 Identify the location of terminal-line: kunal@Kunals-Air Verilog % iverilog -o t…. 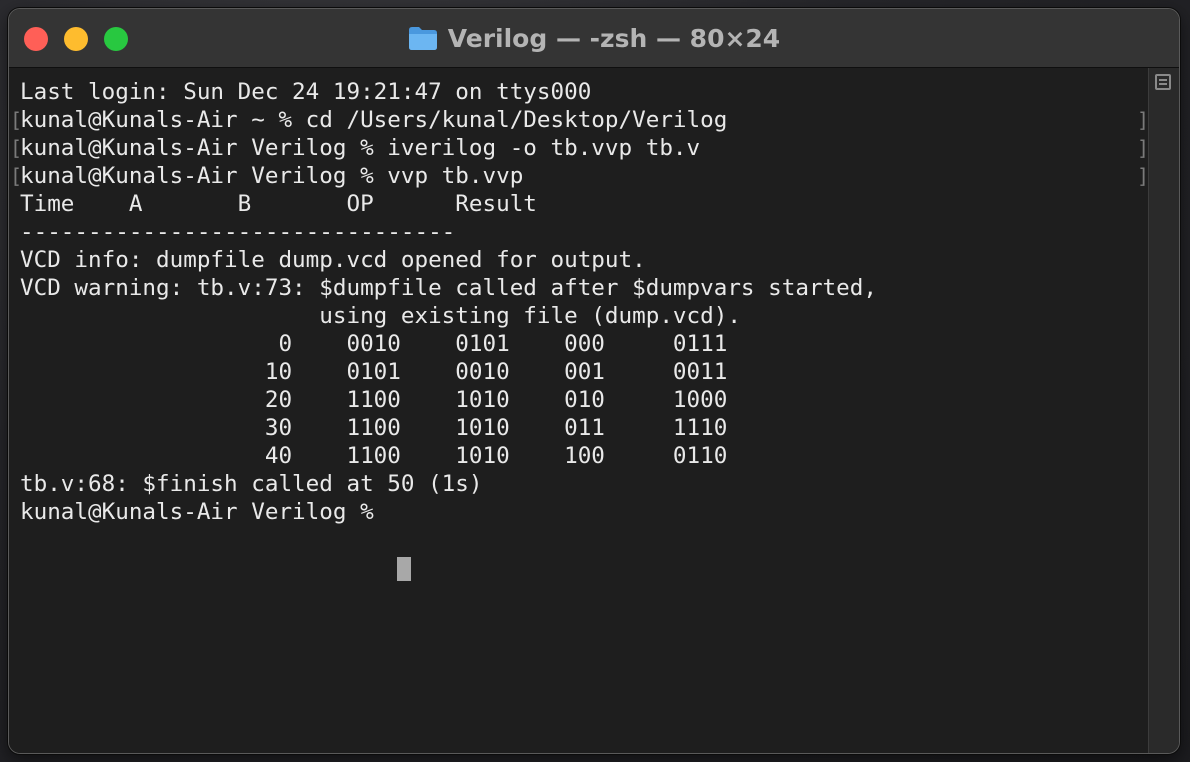
(360, 148).